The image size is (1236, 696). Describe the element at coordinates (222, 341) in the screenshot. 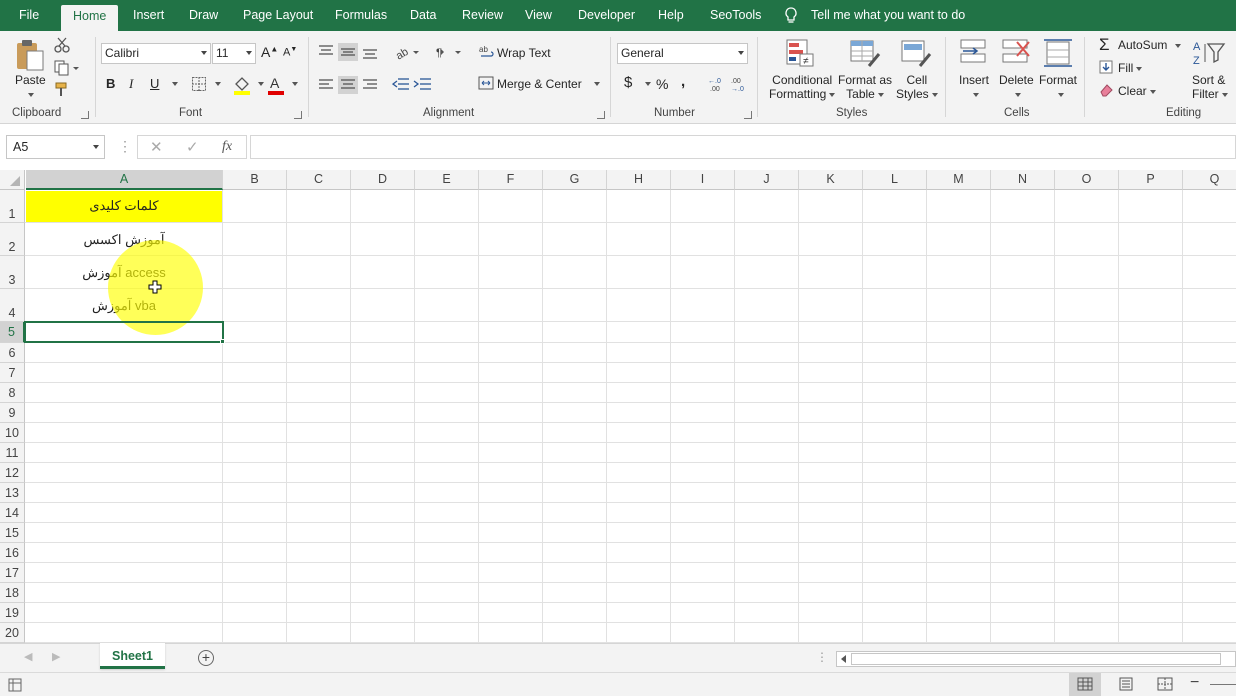

I see `fill-handle` at that location.